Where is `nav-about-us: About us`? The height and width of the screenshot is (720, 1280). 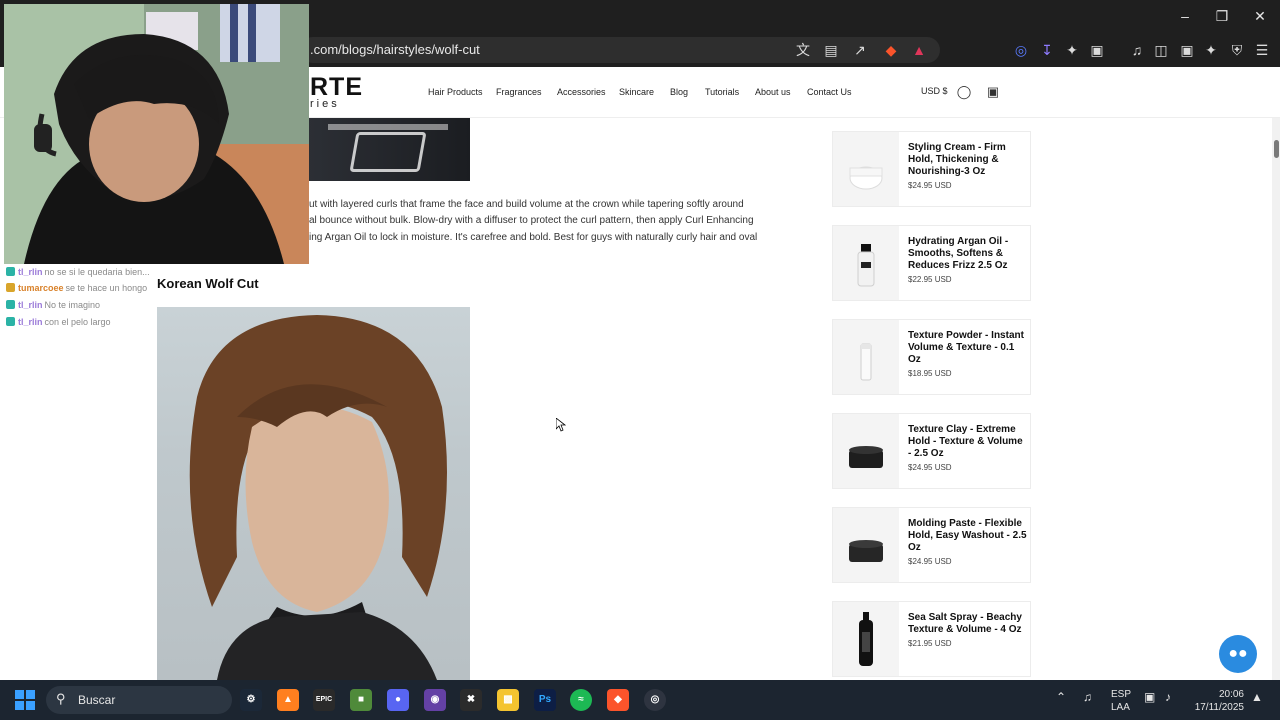 nav-about-us: About us is located at coordinates (773, 92).